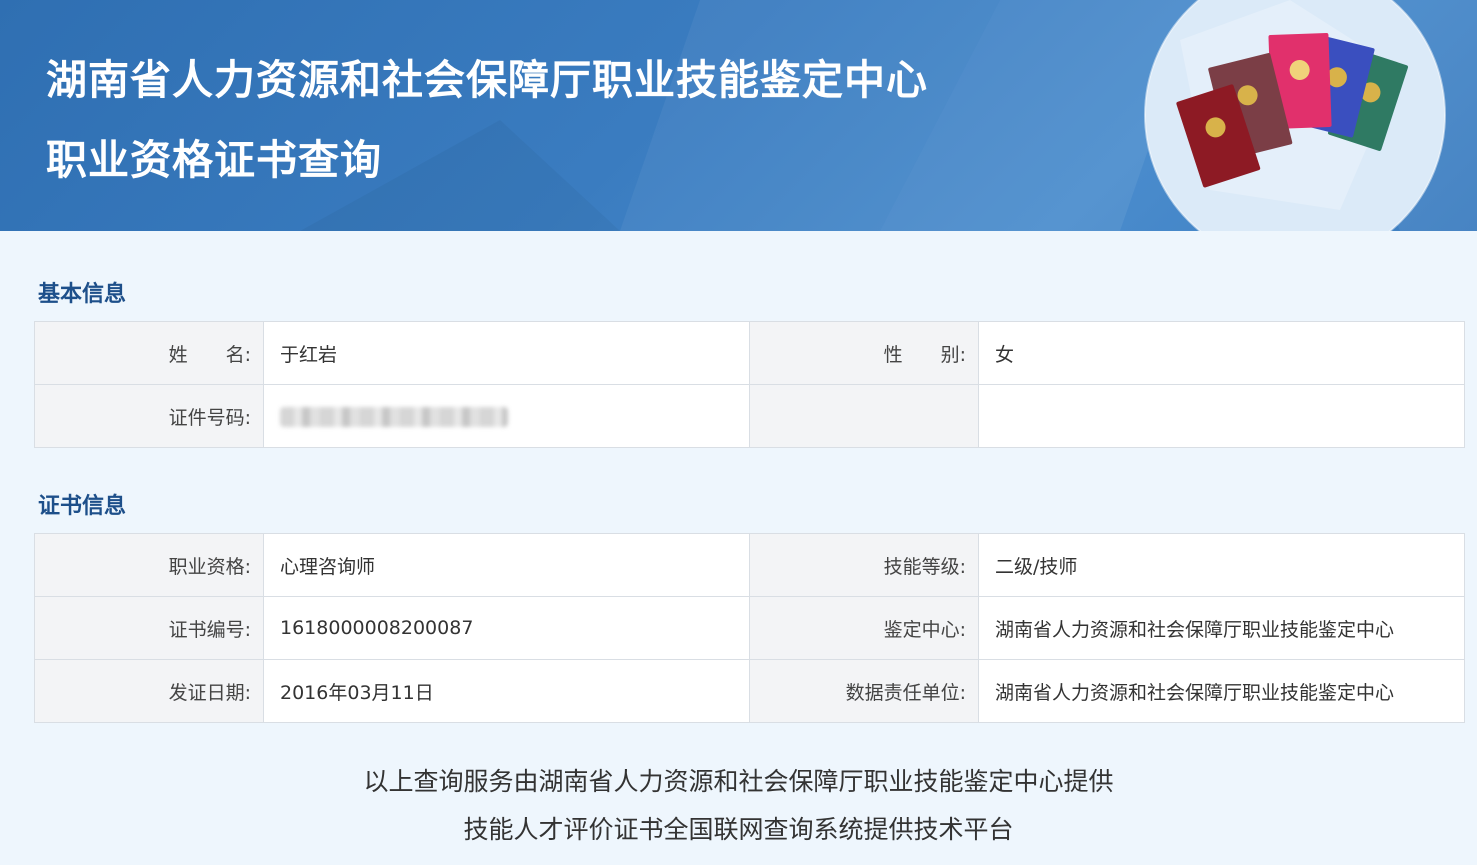  What do you see at coordinates (1221, 628) in the screenshot?
I see `appraisal-center-value: 湖南省人力资源和社会保障厅职业技能鉴定中心` at bounding box center [1221, 628].